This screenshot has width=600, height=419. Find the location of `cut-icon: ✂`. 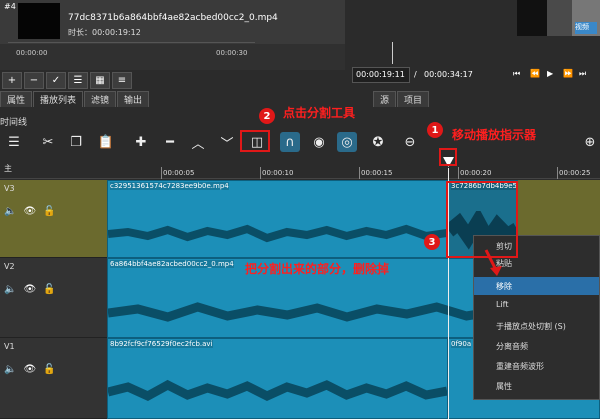

cut-icon: ✂ is located at coordinates (48, 142).